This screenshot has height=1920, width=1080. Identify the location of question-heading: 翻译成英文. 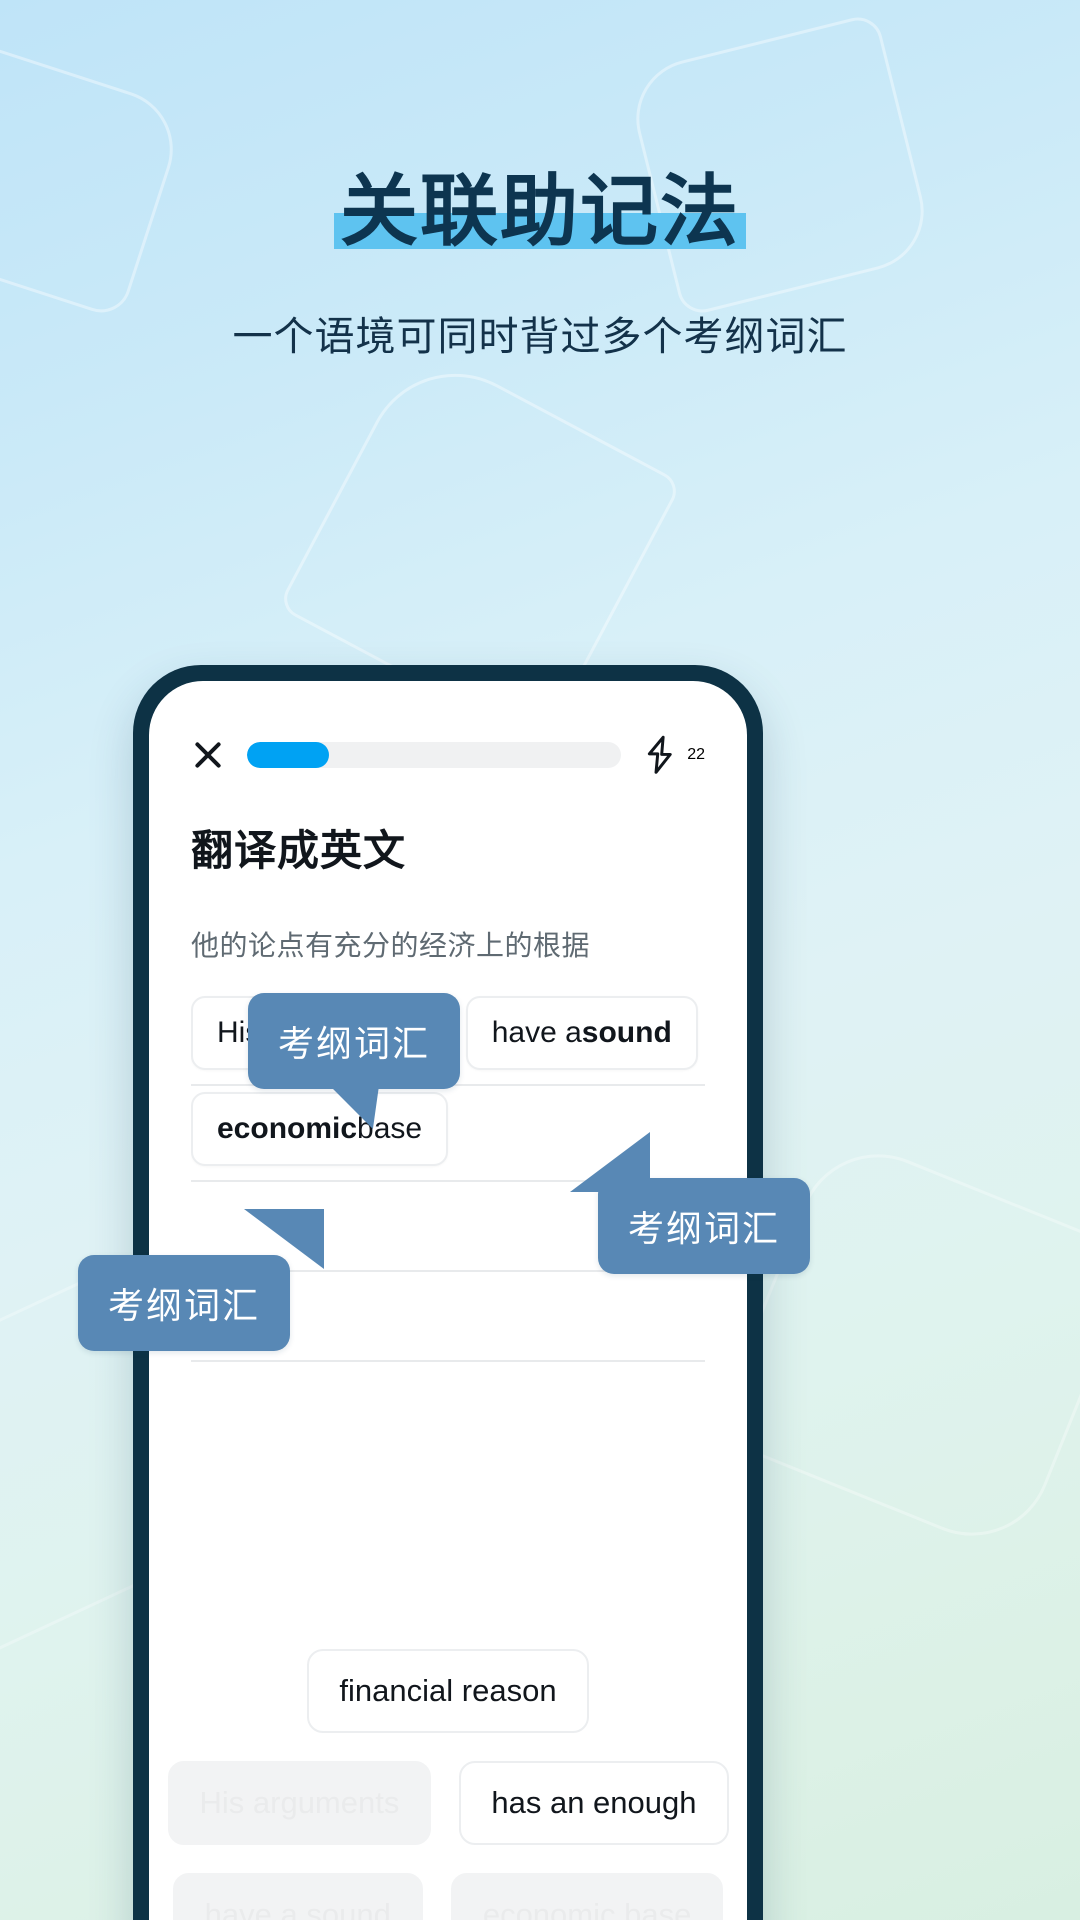
(299, 850).